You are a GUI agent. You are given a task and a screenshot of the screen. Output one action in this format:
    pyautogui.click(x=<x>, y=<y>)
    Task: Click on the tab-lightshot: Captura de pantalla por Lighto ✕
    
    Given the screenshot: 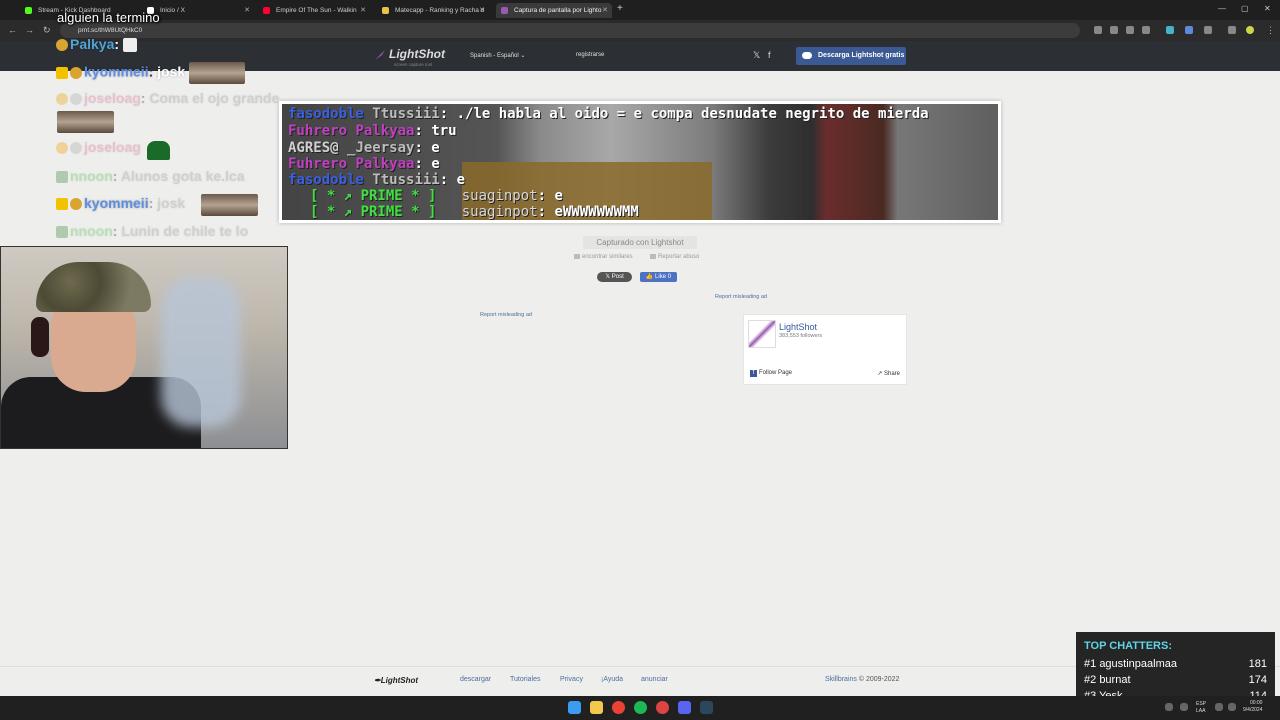 What is the action you would take?
    pyautogui.click(x=554, y=10)
    